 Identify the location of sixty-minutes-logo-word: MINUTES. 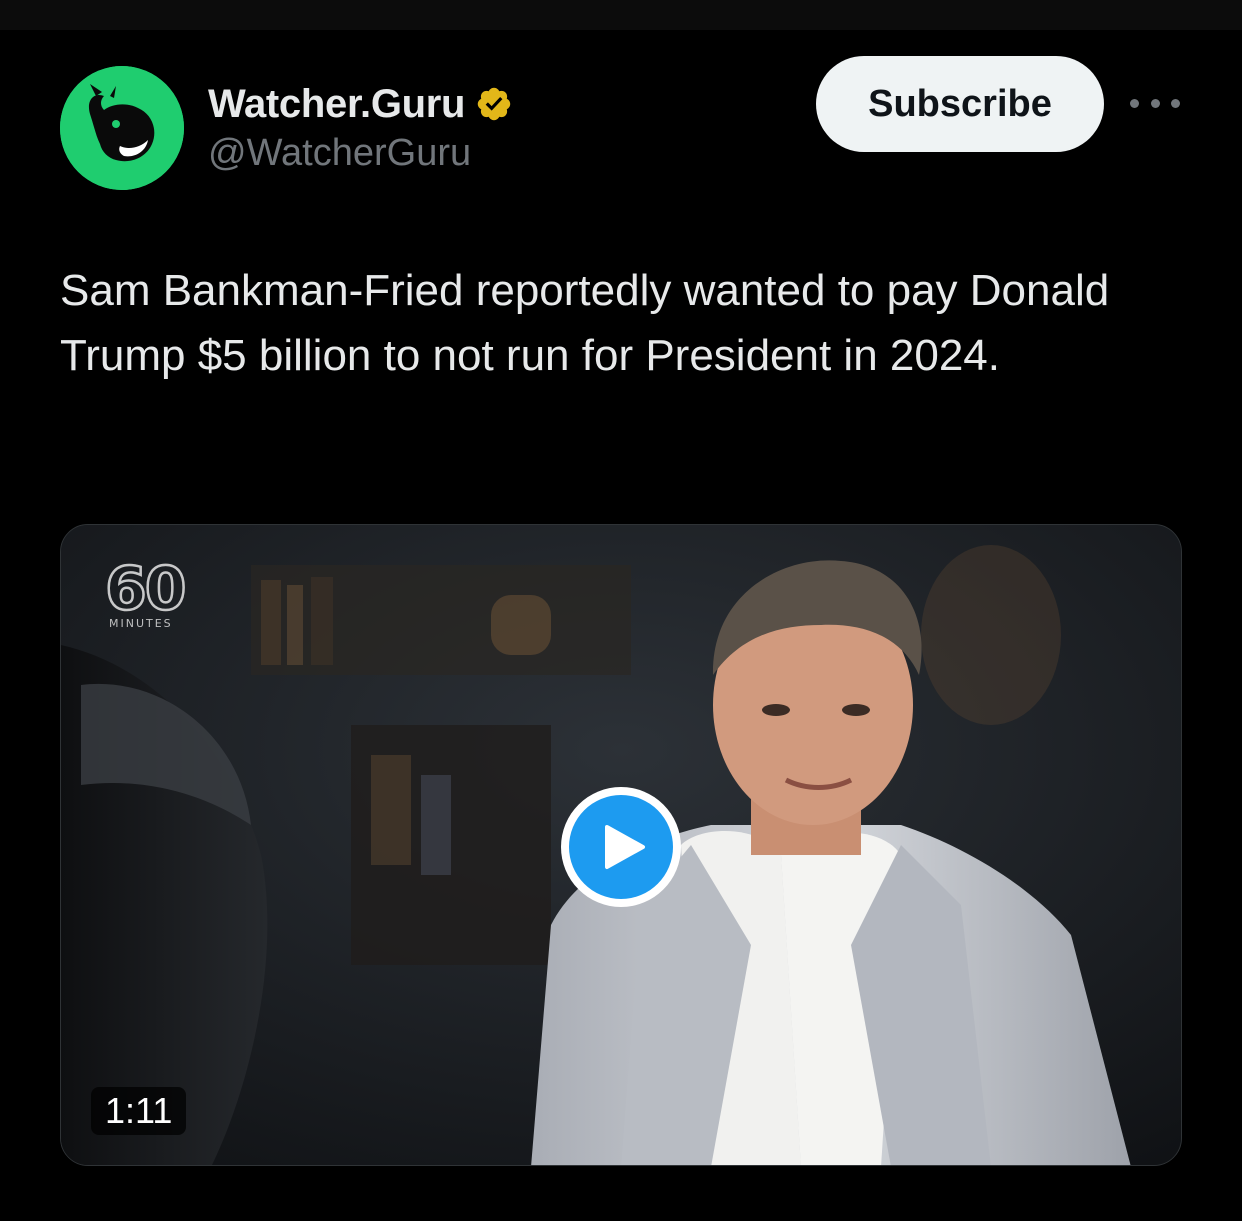
(141, 623).